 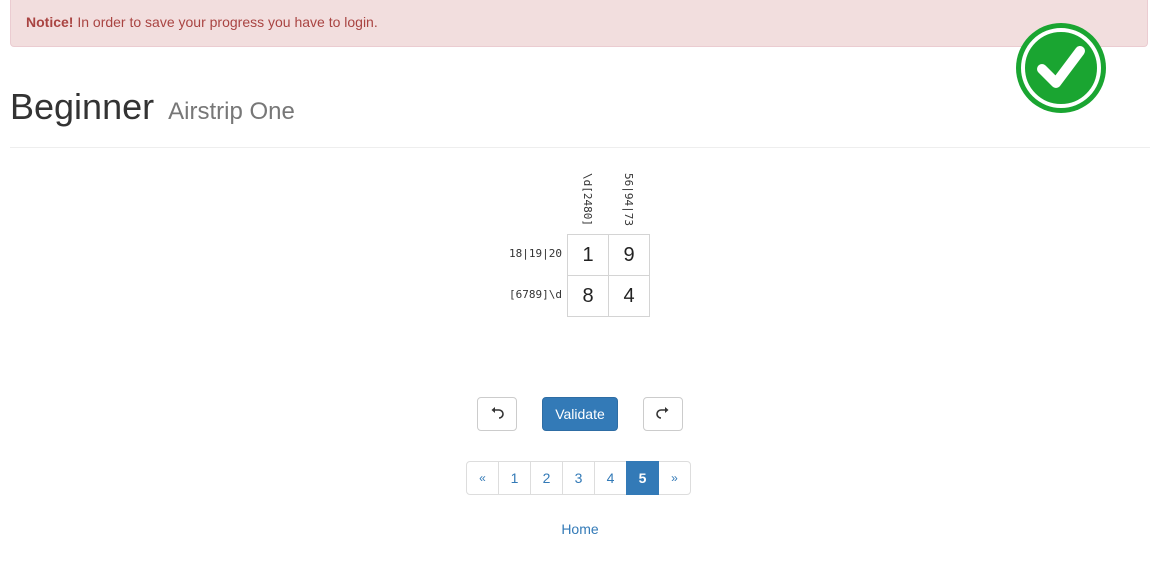 I want to click on pagination: « 1 2 3 4 5 », so click(x=578, y=478).